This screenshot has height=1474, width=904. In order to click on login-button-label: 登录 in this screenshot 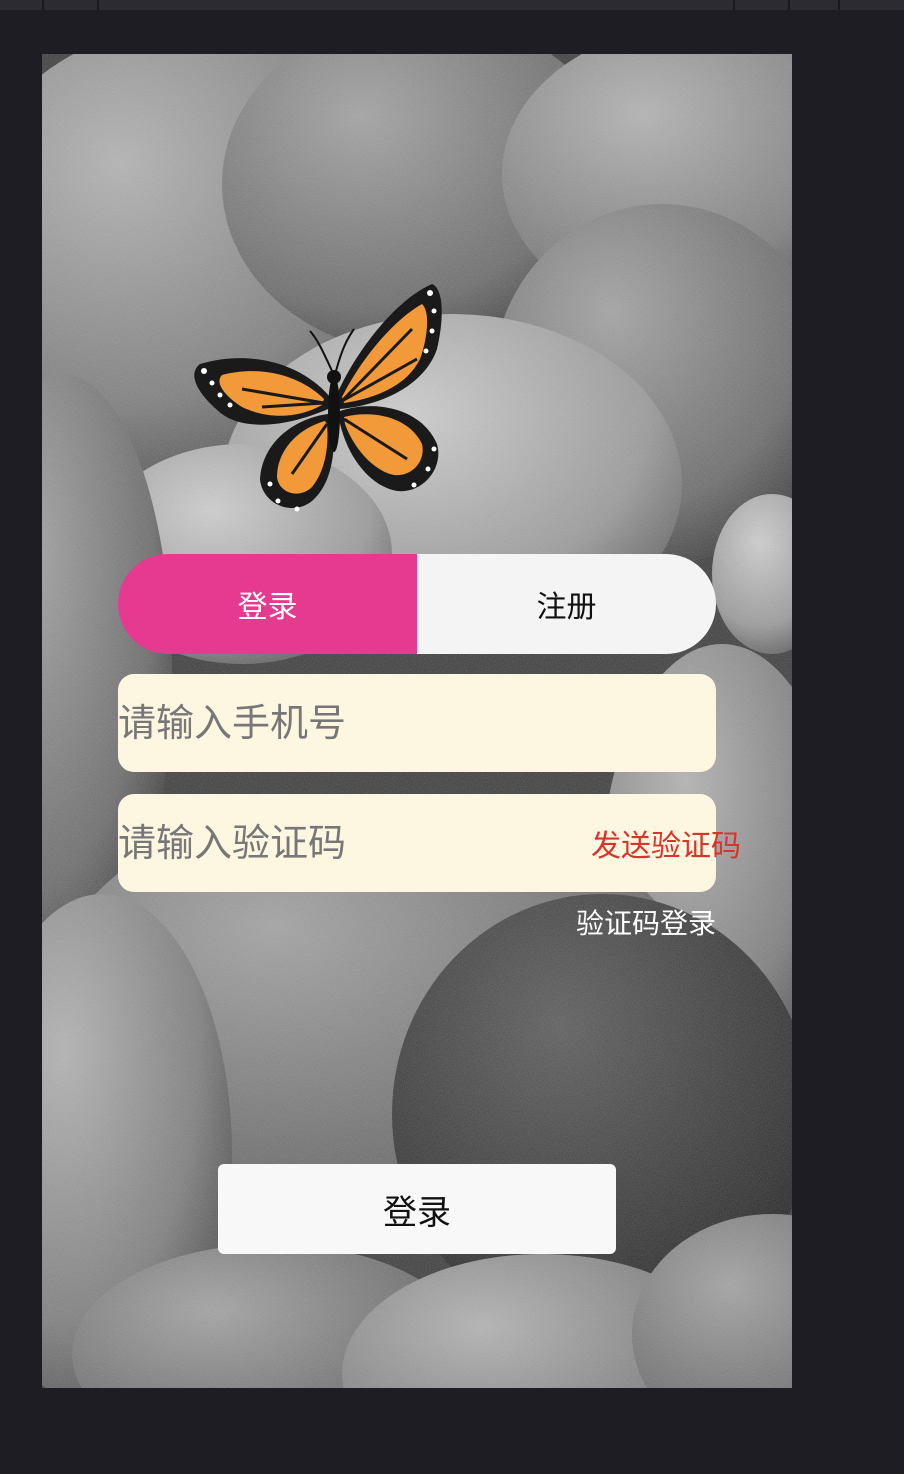, I will do `click(417, 1212)`.